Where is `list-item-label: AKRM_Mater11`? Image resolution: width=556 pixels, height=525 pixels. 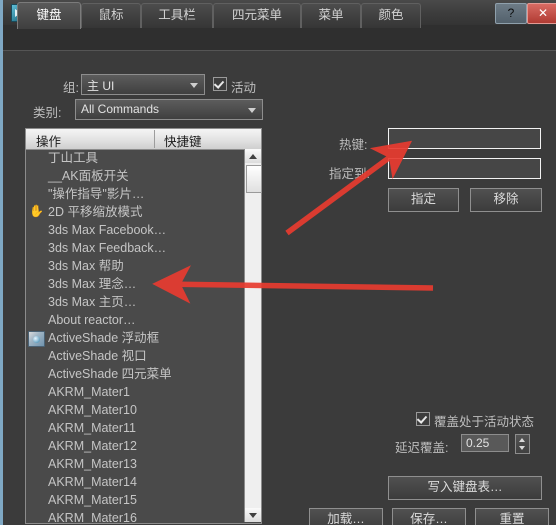 list-item-label: AKRM_Mater11 is located at coordinates (92, 428).